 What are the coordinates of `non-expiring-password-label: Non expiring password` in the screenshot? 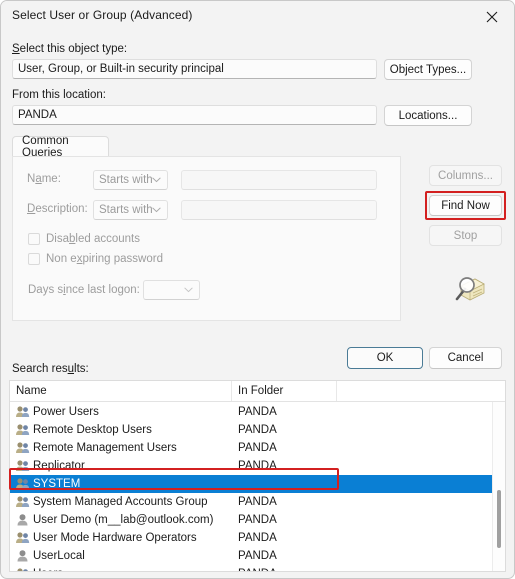 It's located at (104, 259).